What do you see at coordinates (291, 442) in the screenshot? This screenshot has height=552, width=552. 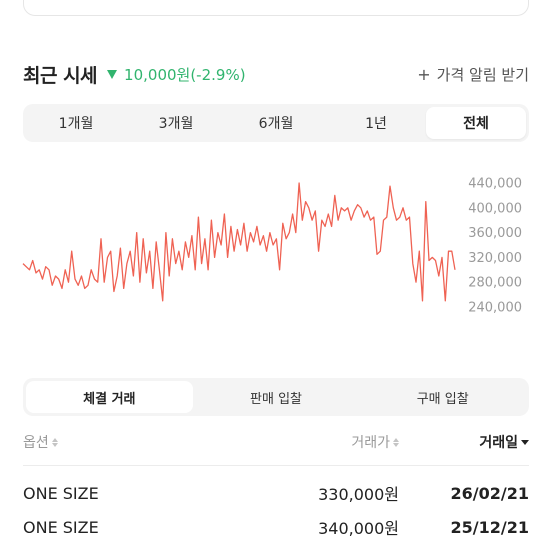 I see `price-column-header: 거래가` at bounding box center [291, 442].